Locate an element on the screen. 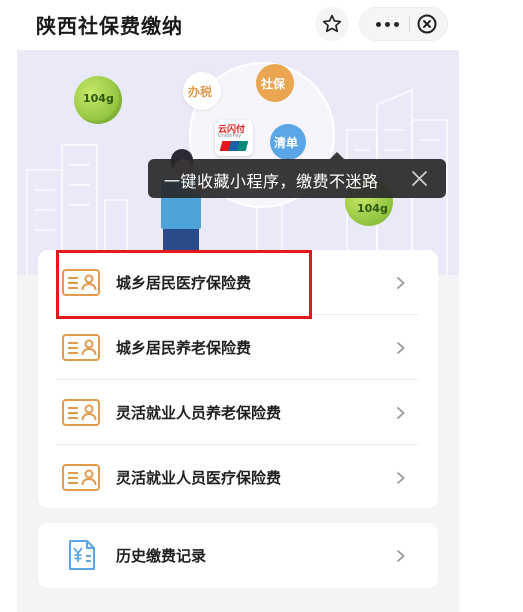  close-icon is located at coordinates (419, 178).